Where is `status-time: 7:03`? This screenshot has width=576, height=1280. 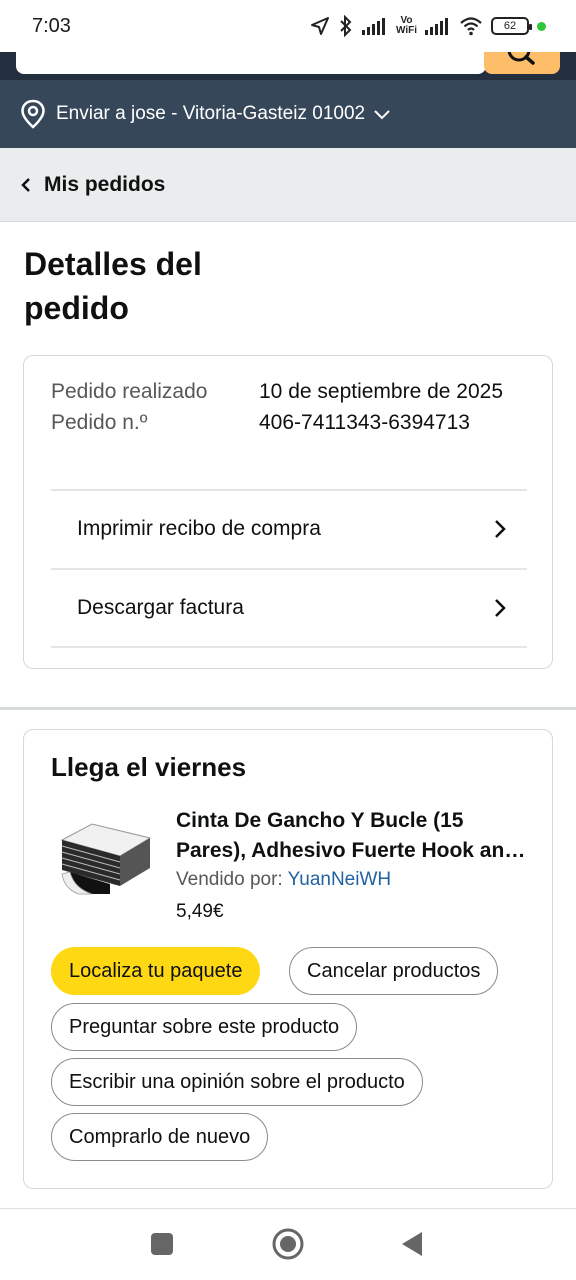 status-time: 7:03 is located at coordinates (51, 25).